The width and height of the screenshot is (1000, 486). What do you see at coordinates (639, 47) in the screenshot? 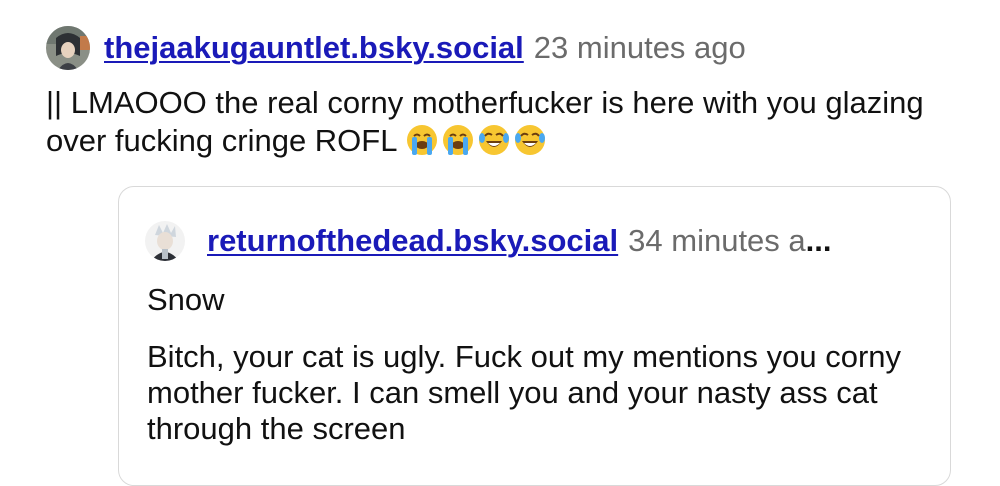
I see `post-timestamp: 23 minutes ago` at bounding box center [639, 47].